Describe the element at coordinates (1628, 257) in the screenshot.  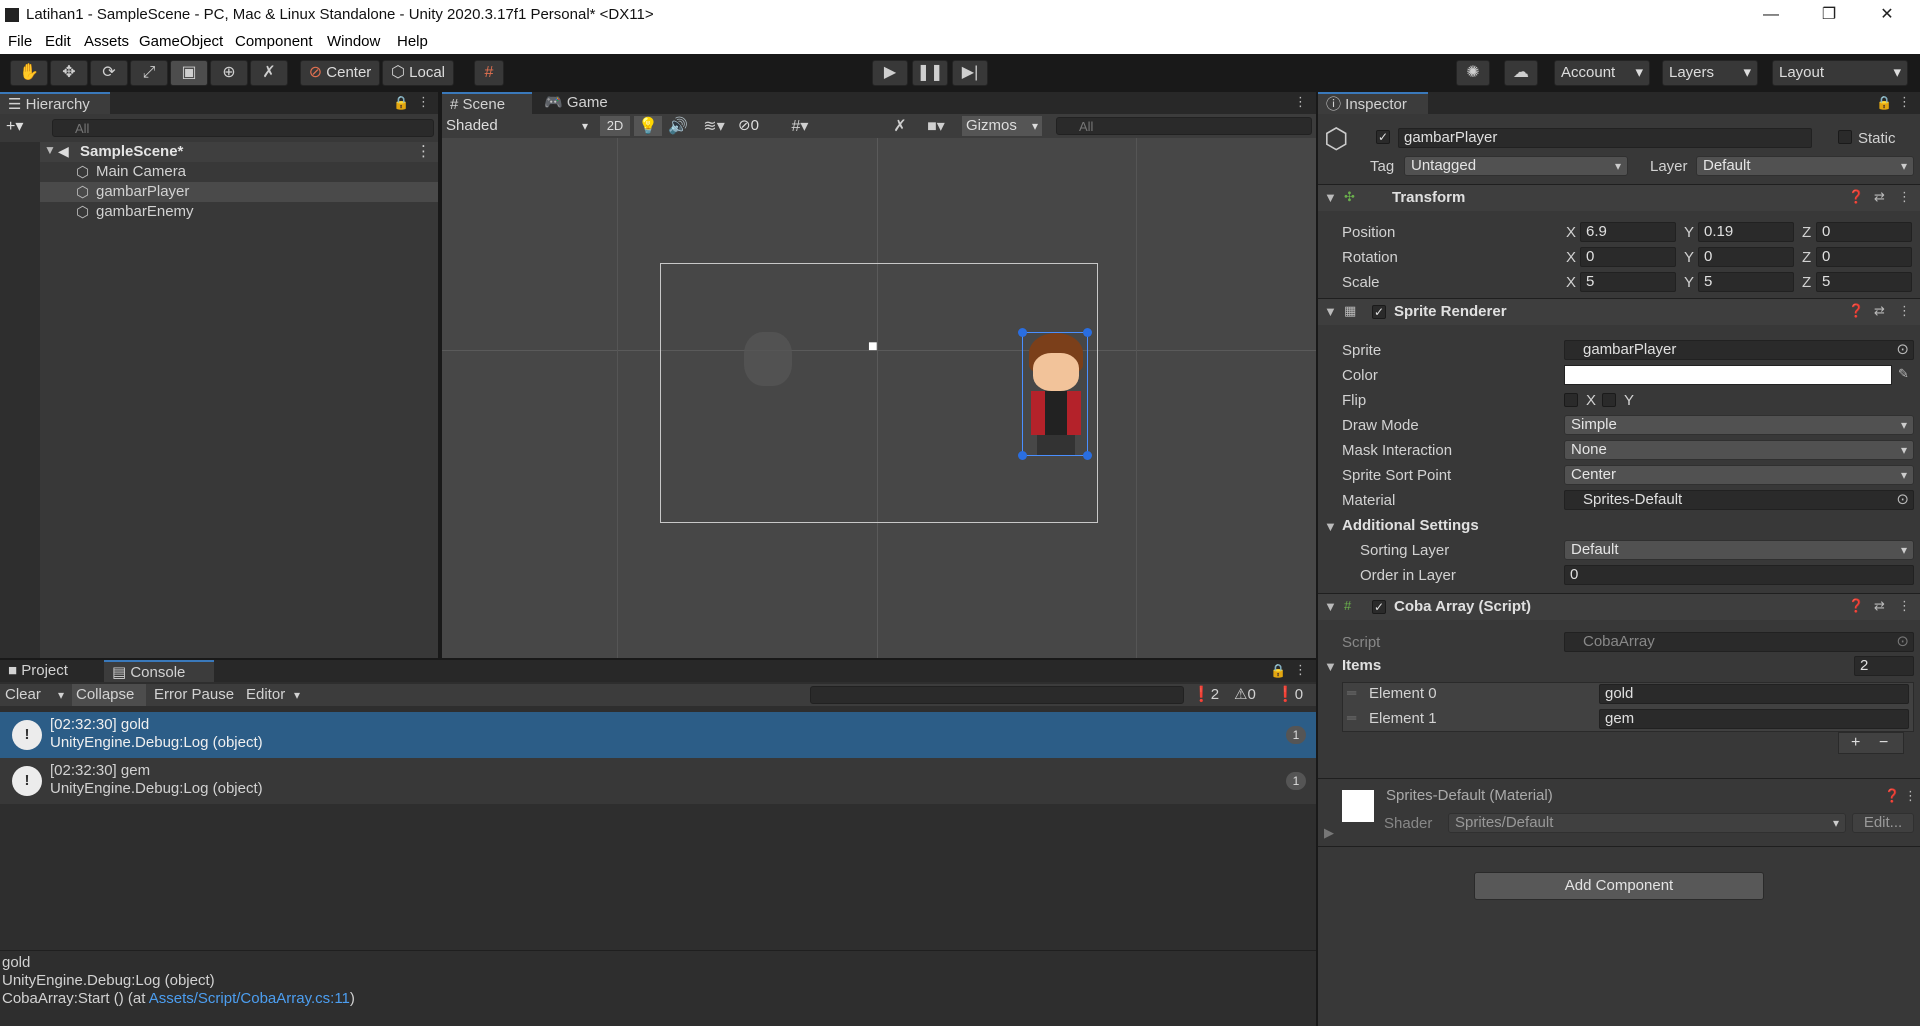
I see `rotation-x-field: 0` at that location.